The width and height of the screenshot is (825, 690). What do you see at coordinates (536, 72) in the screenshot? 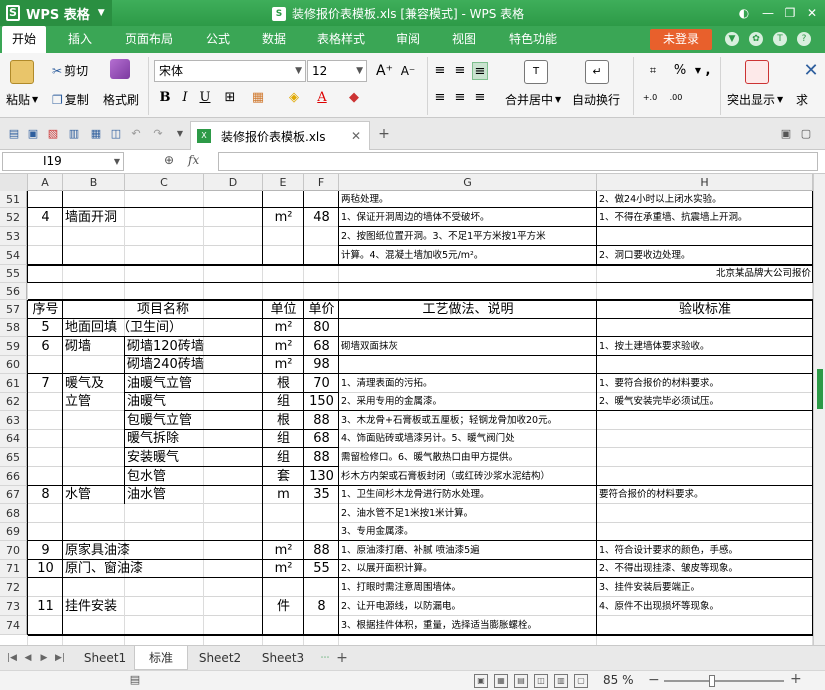
I see `merge-center-icon: T` at bounding box center [536, 72].